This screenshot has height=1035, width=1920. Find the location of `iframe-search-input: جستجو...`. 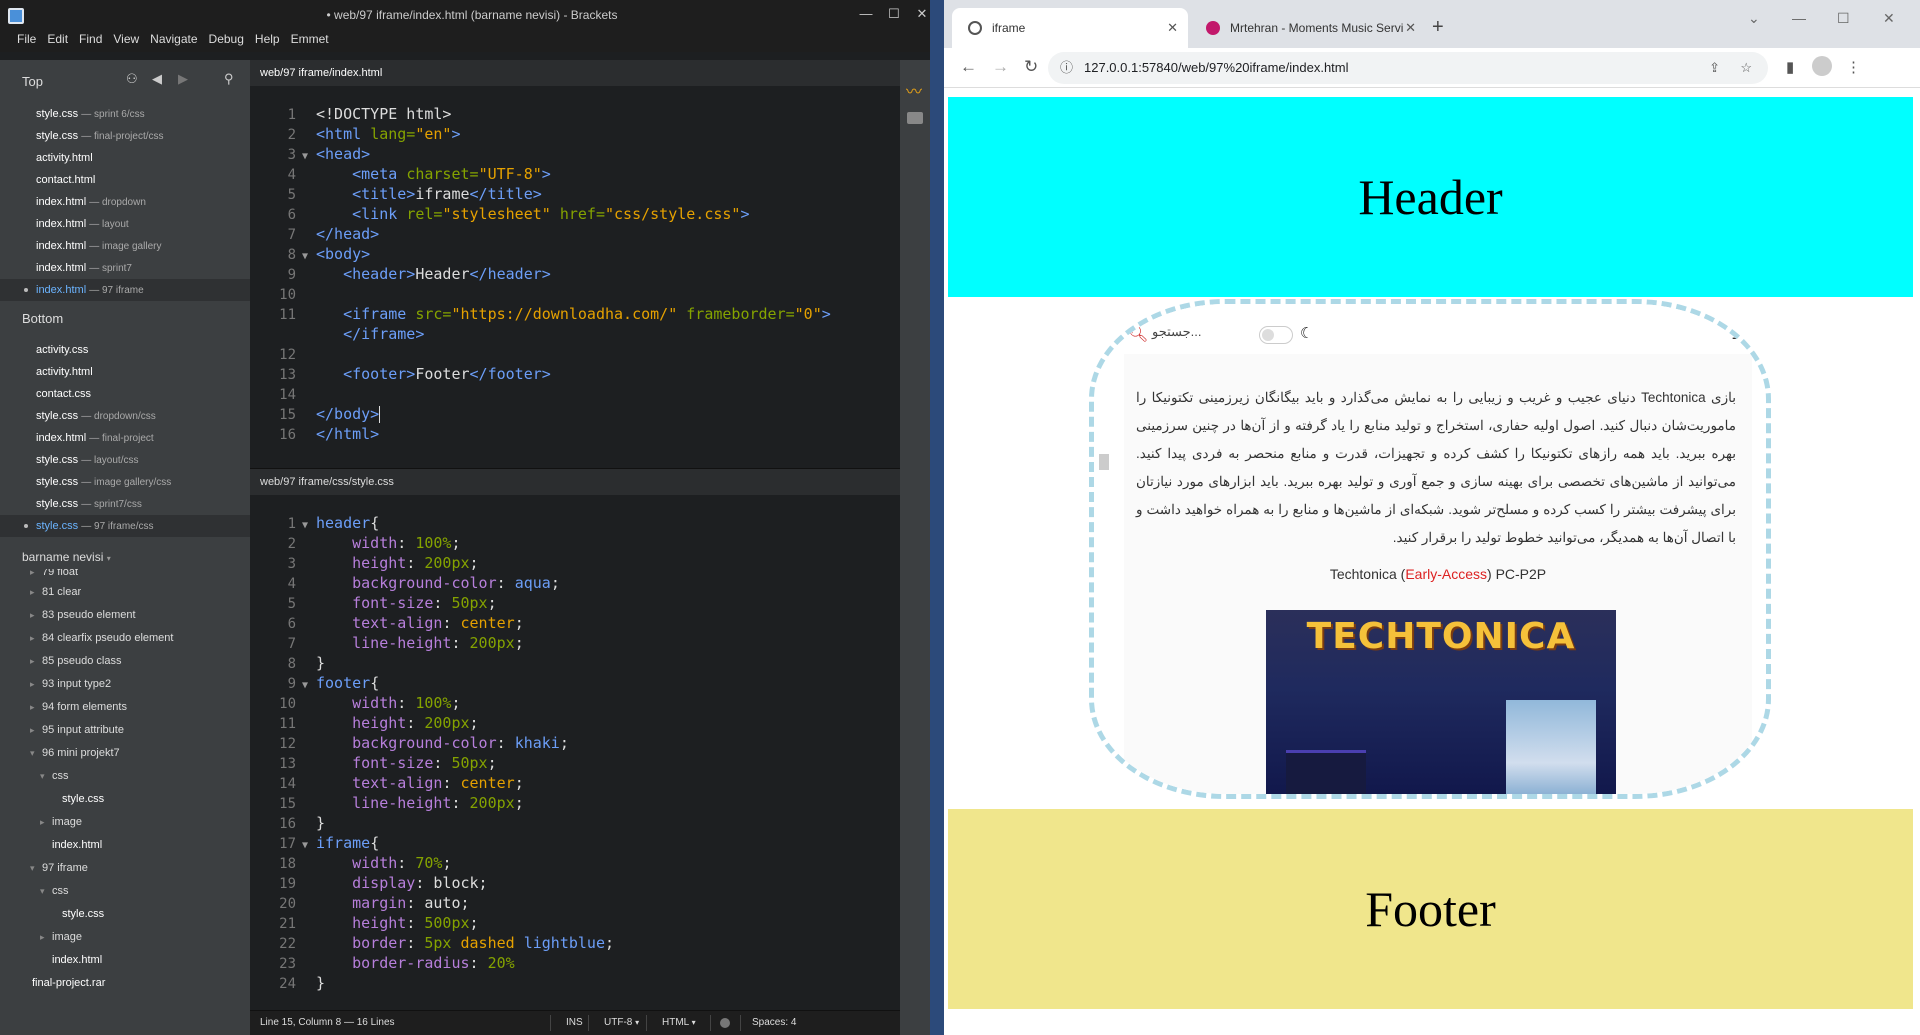

iframe-search-input: جستجو... is located at coordinates (1177, 332).